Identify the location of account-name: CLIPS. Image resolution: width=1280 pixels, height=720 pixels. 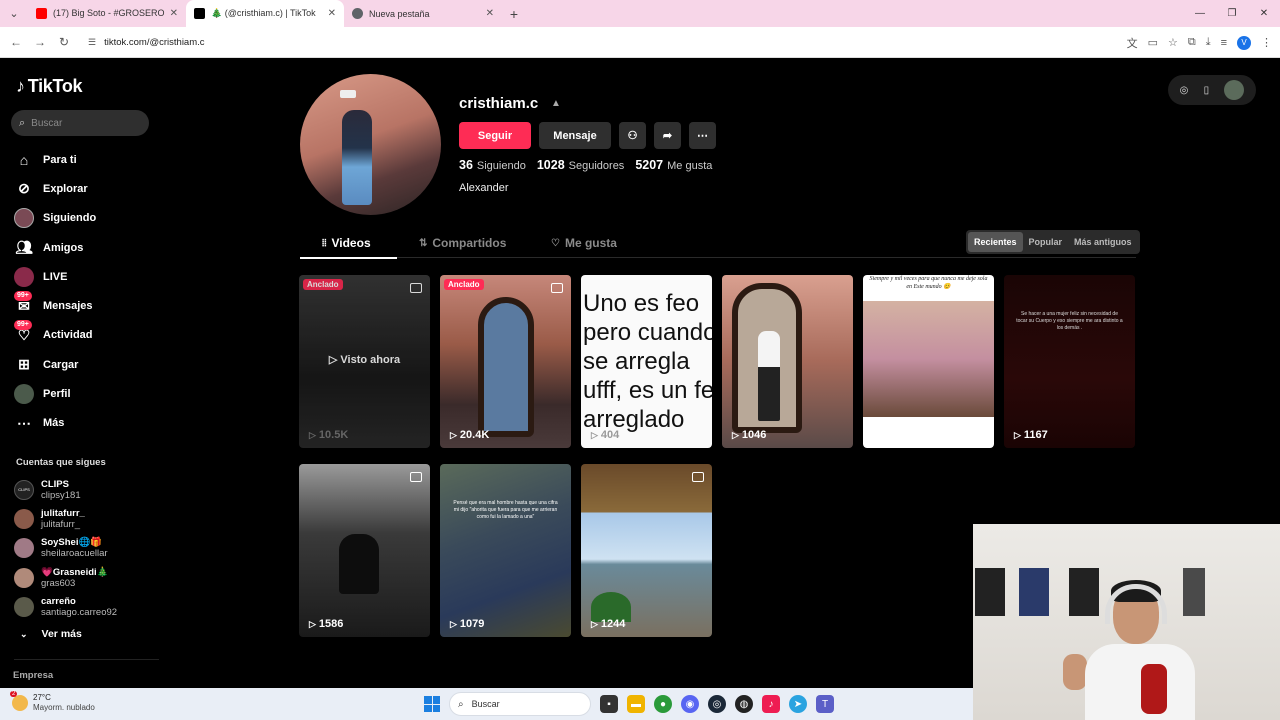
(55, 484).